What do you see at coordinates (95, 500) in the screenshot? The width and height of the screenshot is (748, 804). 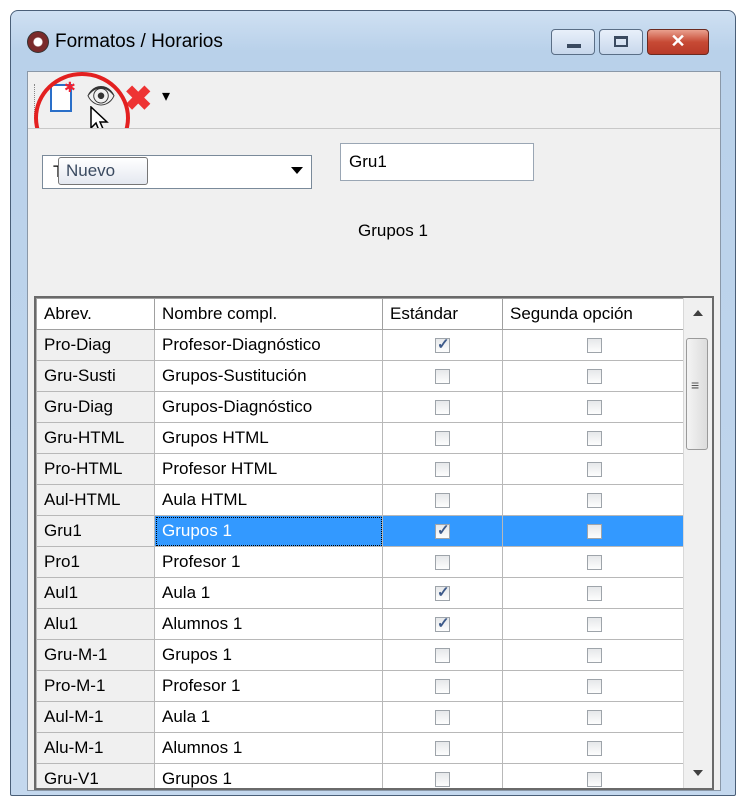 I see `row-abbr-cell: Aul-HTML` at bounding box center [95, 500].